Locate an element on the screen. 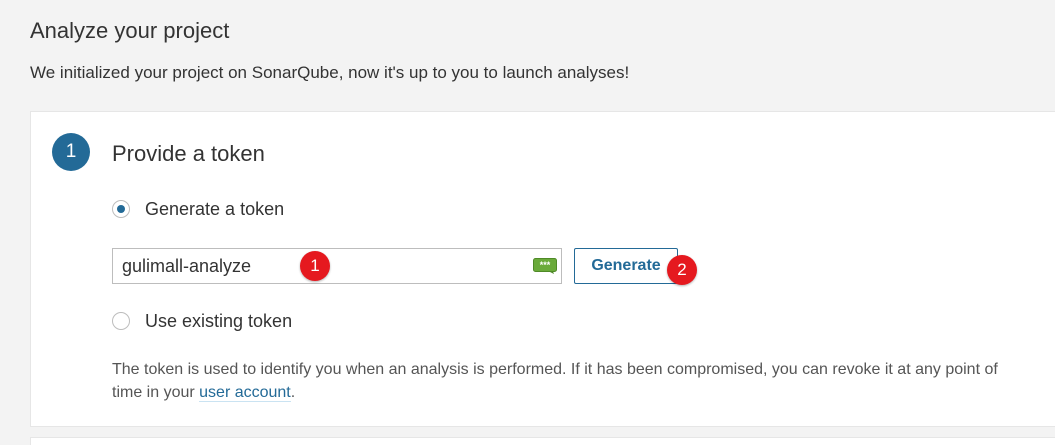 The width and height of the screenshot is (1055, 445). generate-token-label: Generate a token is located at coordinates (215, 209).